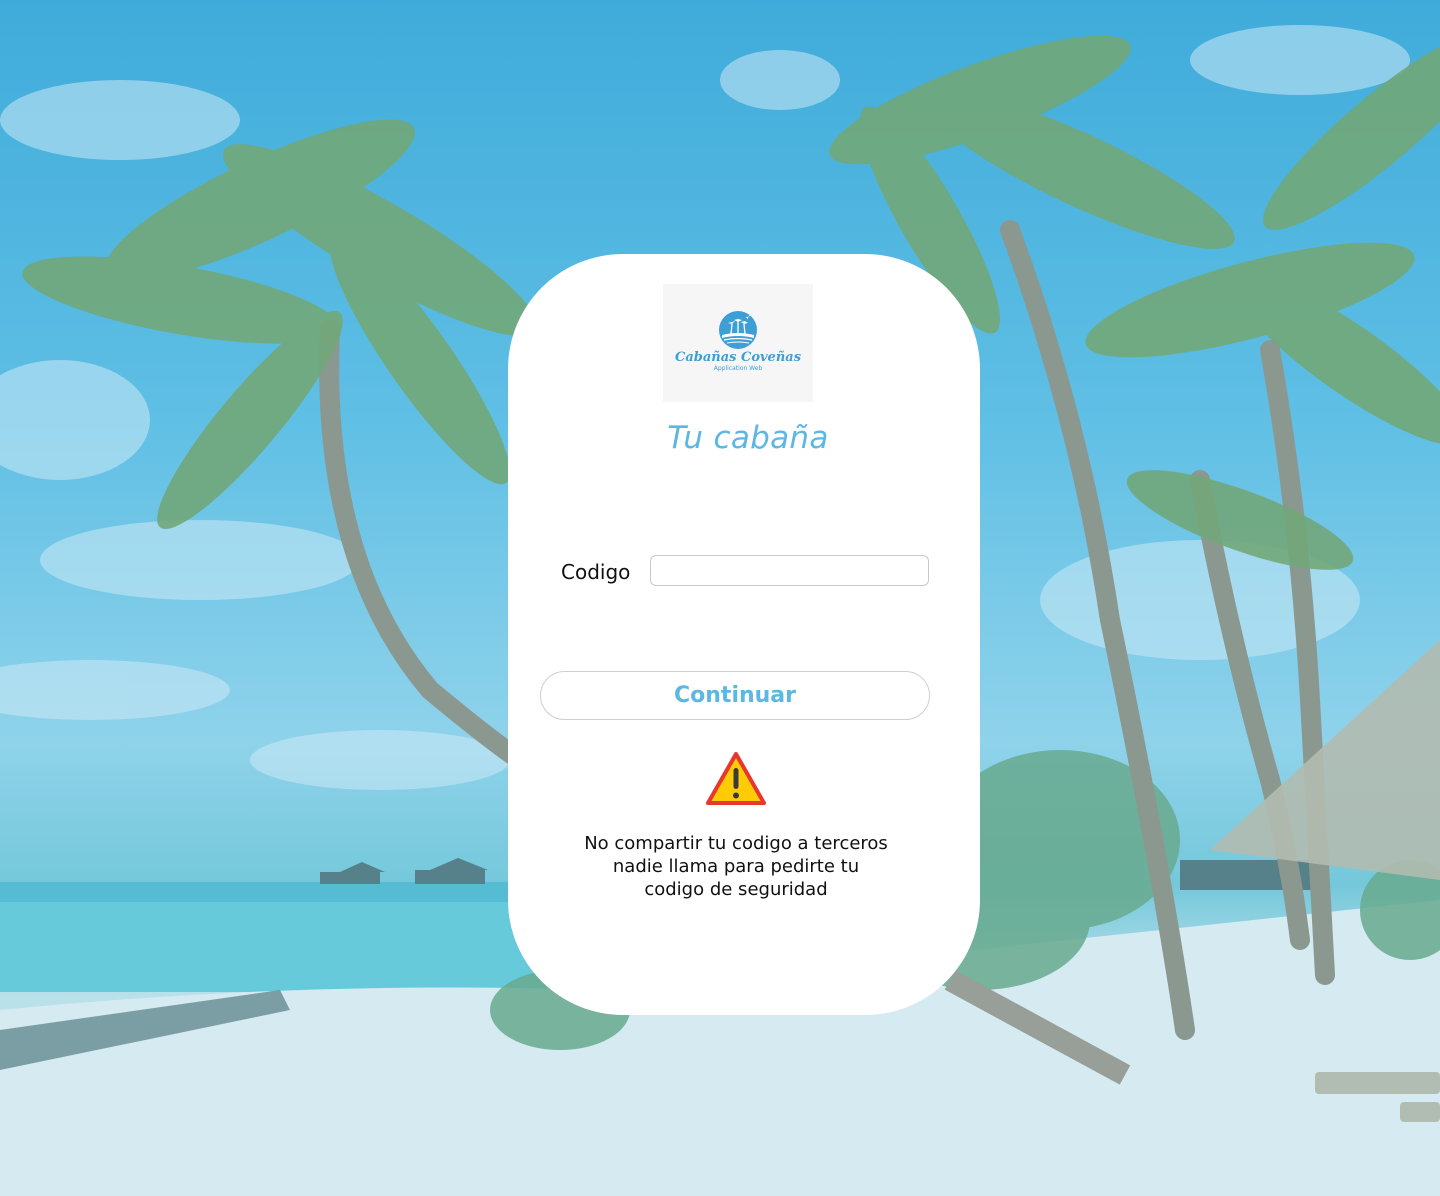 The height and width of the screenshot is (1196, 1440). Describe the element at coordinates (738, 357) in the screenshot. I see `logo-brand-name: Cabañas Coveñas` at that location.